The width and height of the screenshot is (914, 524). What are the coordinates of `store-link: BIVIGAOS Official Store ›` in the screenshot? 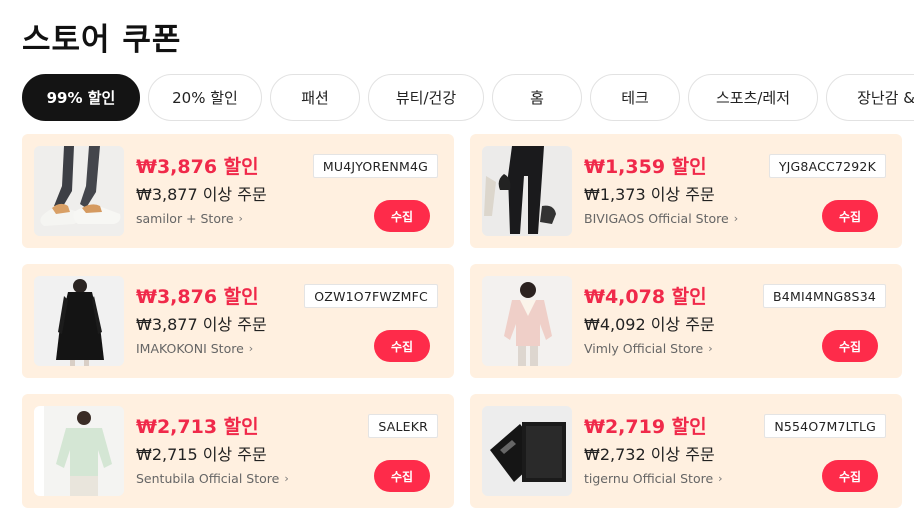 It's located at (661, 218).